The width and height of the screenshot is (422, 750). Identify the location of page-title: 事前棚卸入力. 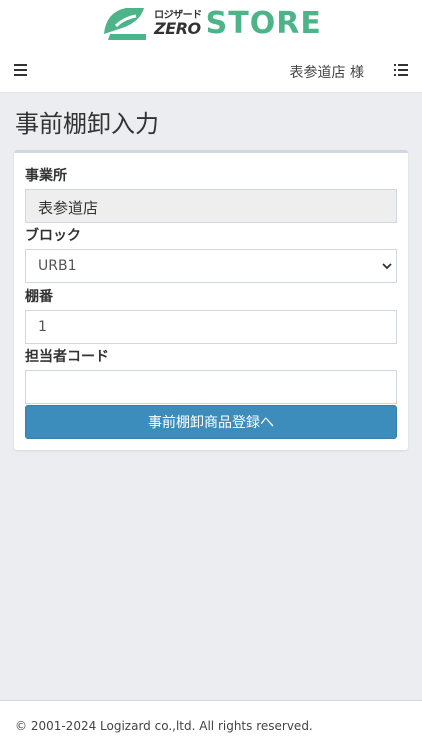
(87, 124).